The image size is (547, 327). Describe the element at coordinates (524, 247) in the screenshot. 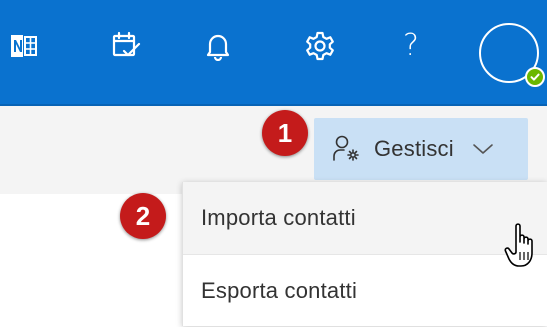

I see `hand-pointer-cursor-icon` at that location.